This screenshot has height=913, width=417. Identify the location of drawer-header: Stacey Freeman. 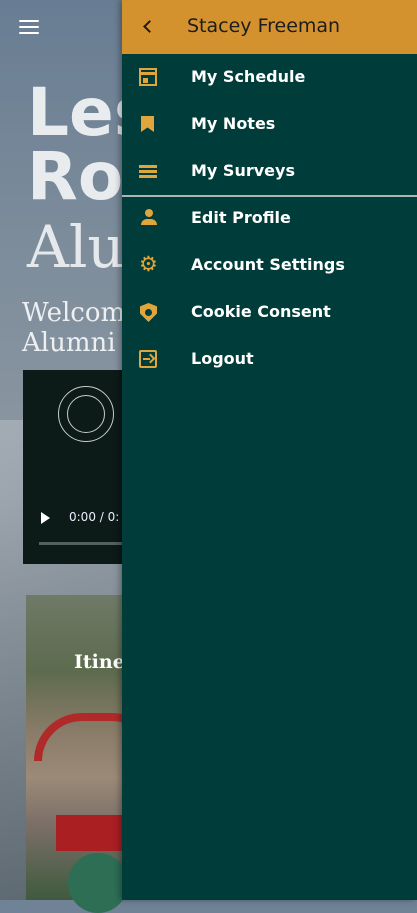
(269, 27).